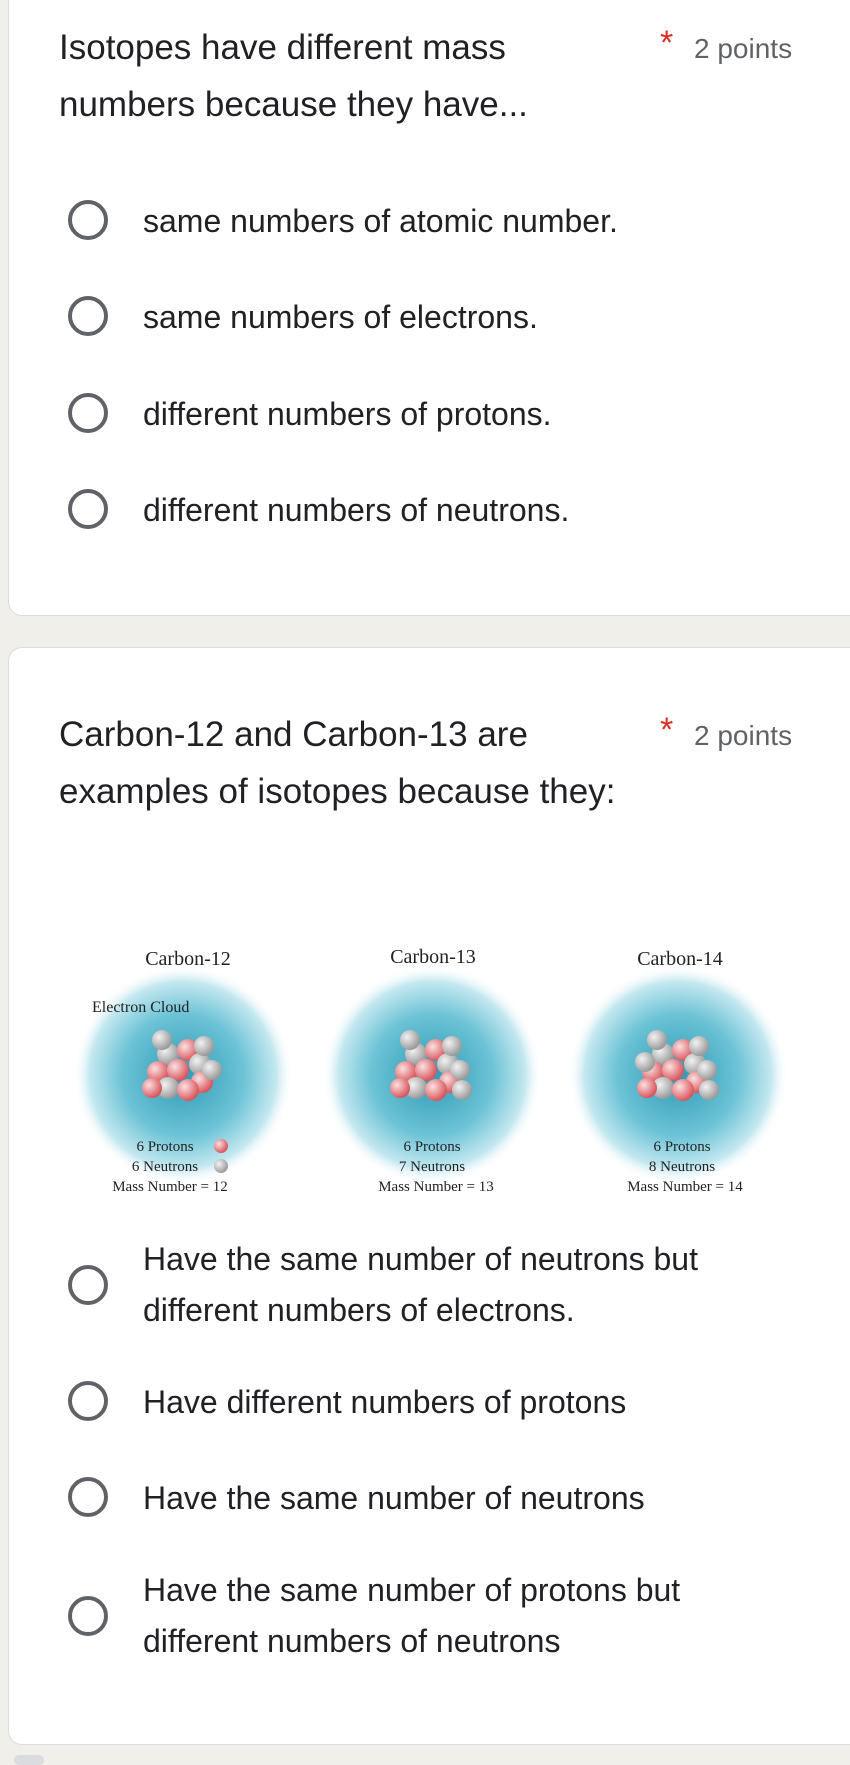 Image resolution: width=850 pixels, height=1765 pixels. What do you see at coordinates (436, 1187) in the screenshot?
I see `mass-number: Mass Number = 13` at bounding box center [436, 1187].